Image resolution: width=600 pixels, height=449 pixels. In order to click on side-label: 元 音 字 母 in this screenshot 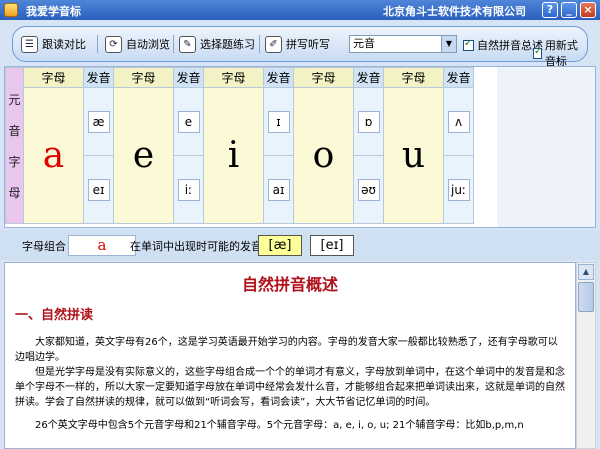, I will do `click(14, 145)`.